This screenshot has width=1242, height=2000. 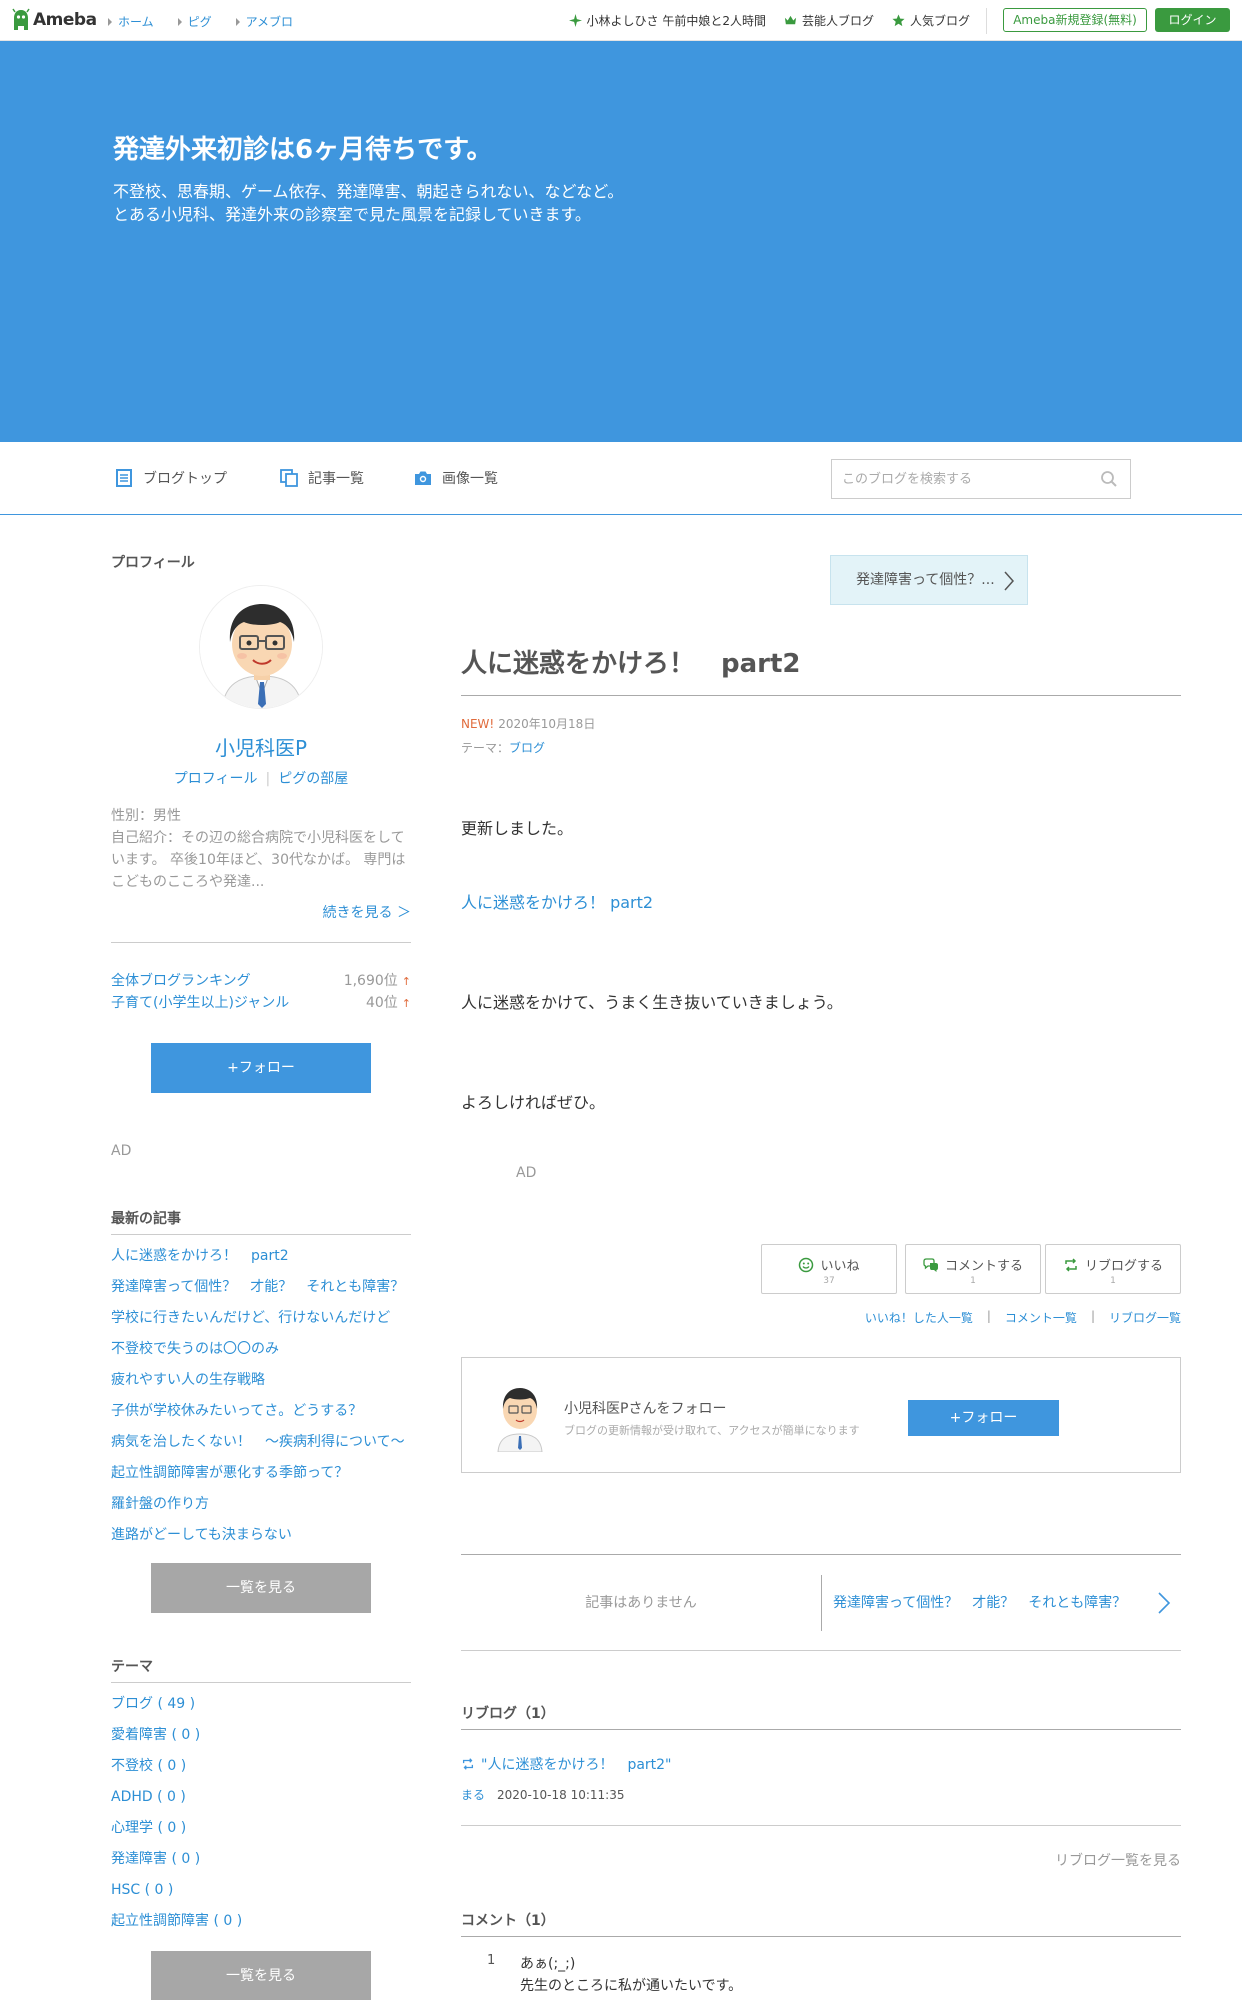 What do you see at coordinates (153, 563) in the screenshot?
I see `profile-heading: プロフィール` at bounding box center [153, 563].